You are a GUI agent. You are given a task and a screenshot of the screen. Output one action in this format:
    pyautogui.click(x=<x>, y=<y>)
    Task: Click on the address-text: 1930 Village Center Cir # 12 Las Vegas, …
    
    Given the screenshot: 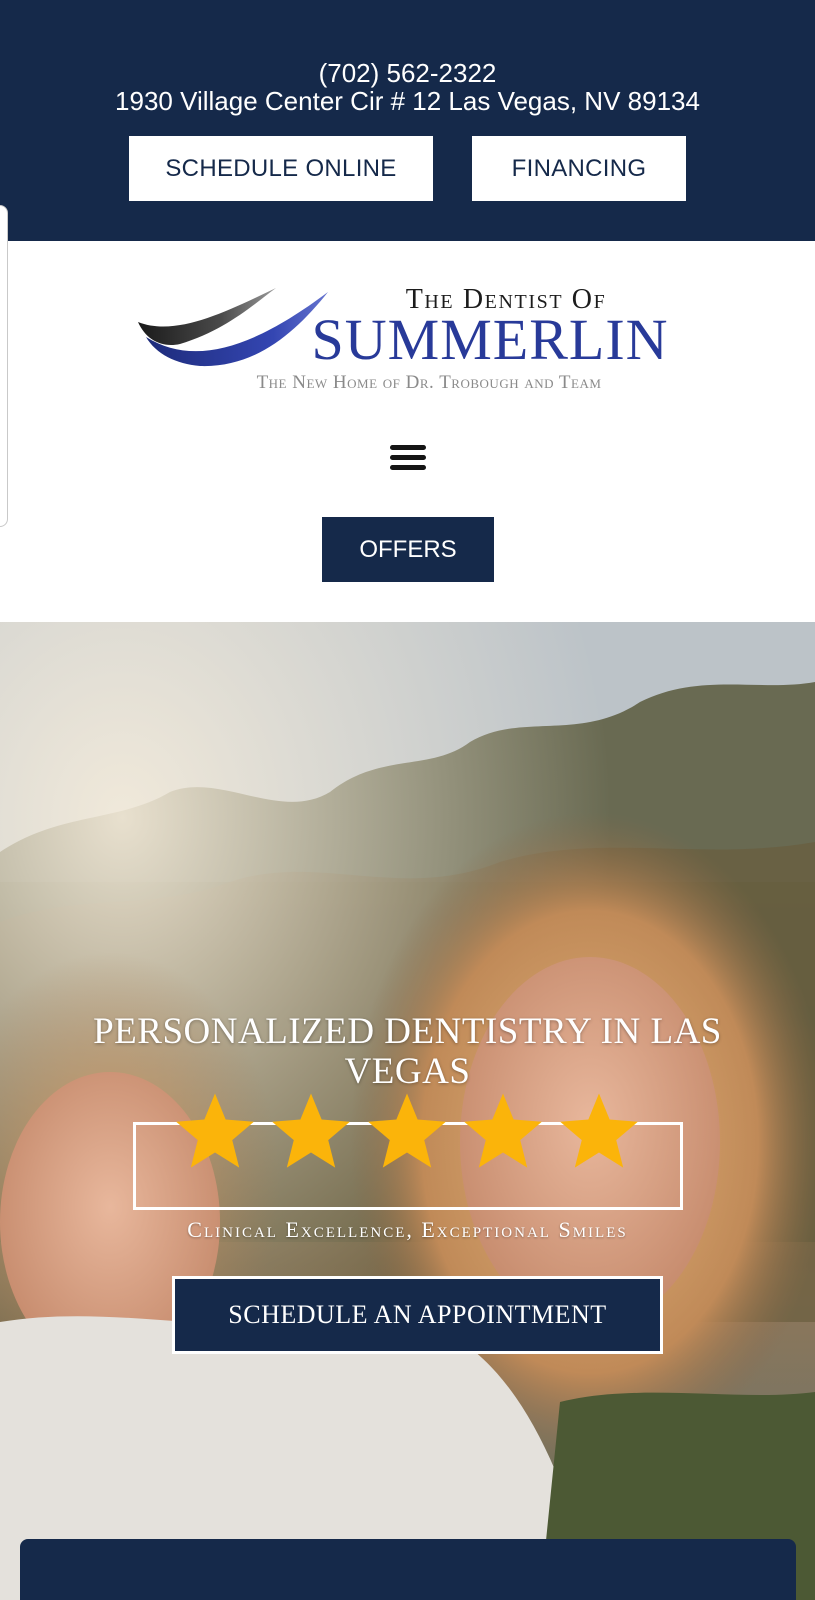 What is the action you would take?
    pyautogui.click(x=407, y=101)
    